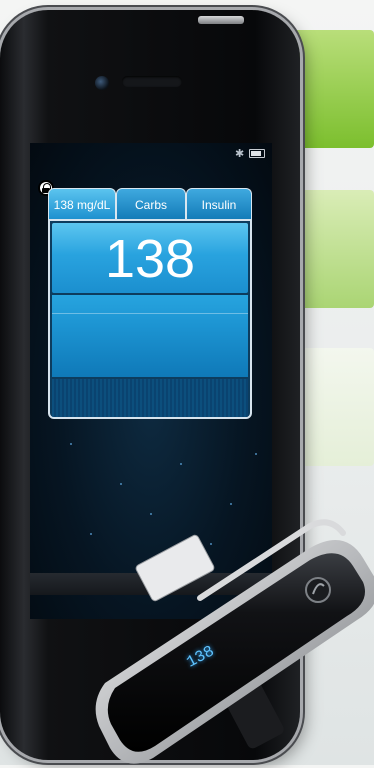 The height and width of the screenshot is (768, 374). What do you see at coordinates (219, 204) in the screenshot?
I see `tab-insulin: Insulin` at bounding box center [219, 204].